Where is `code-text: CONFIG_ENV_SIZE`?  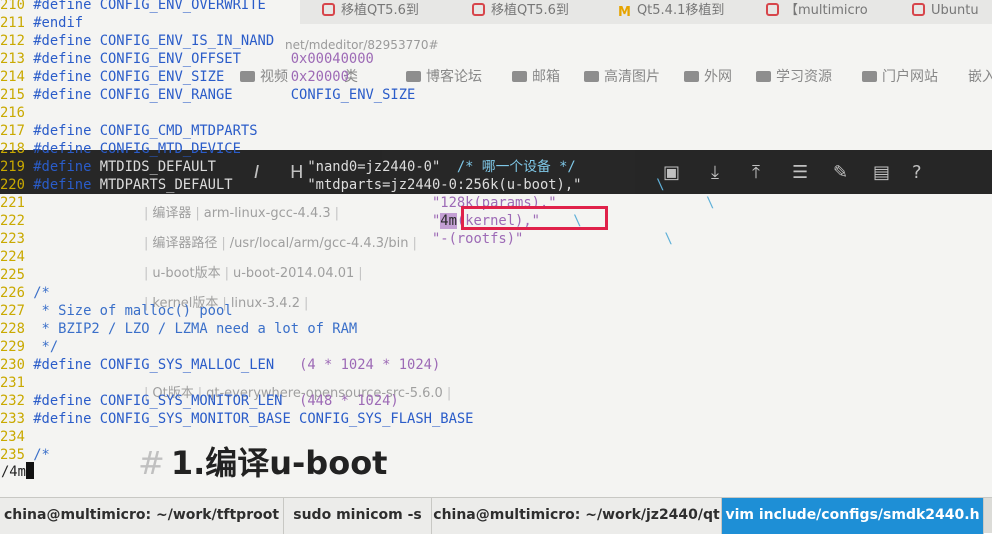 code-text: CONFIG_ENV_SIZE is located at coordinates (191, 77).